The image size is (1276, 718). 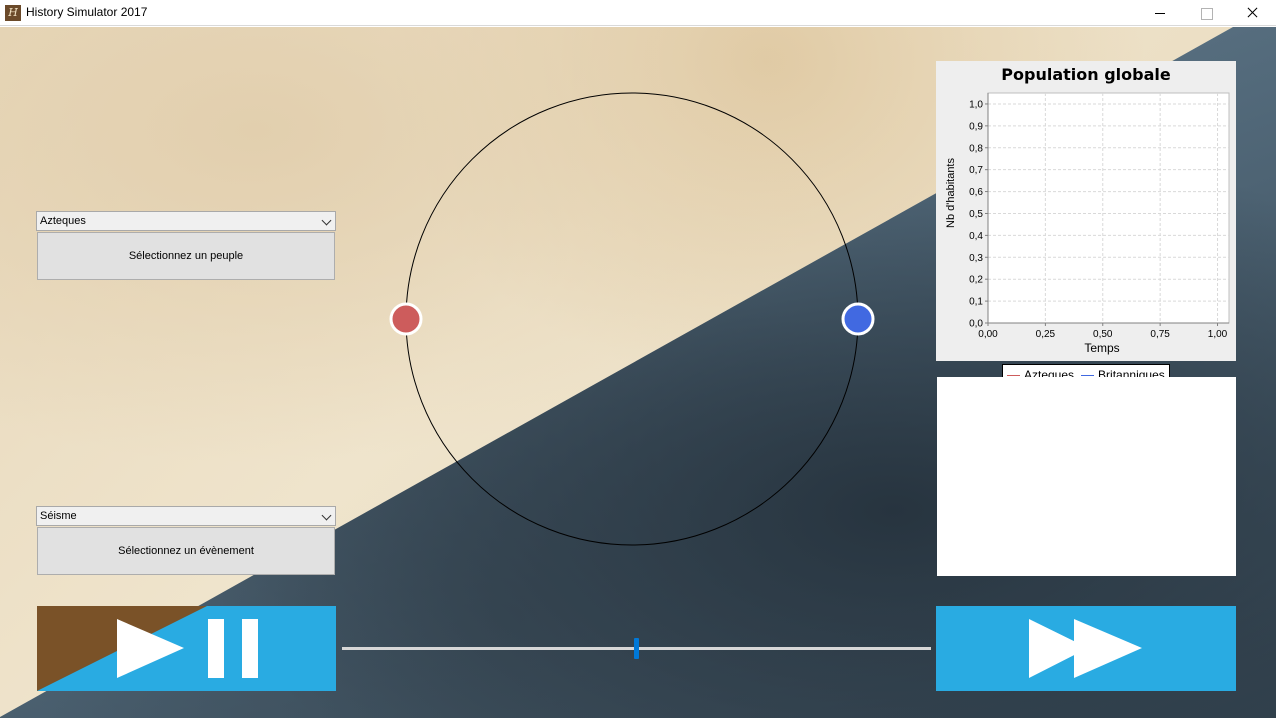 I want to click on speed-slider, so click(x=636, y=648).